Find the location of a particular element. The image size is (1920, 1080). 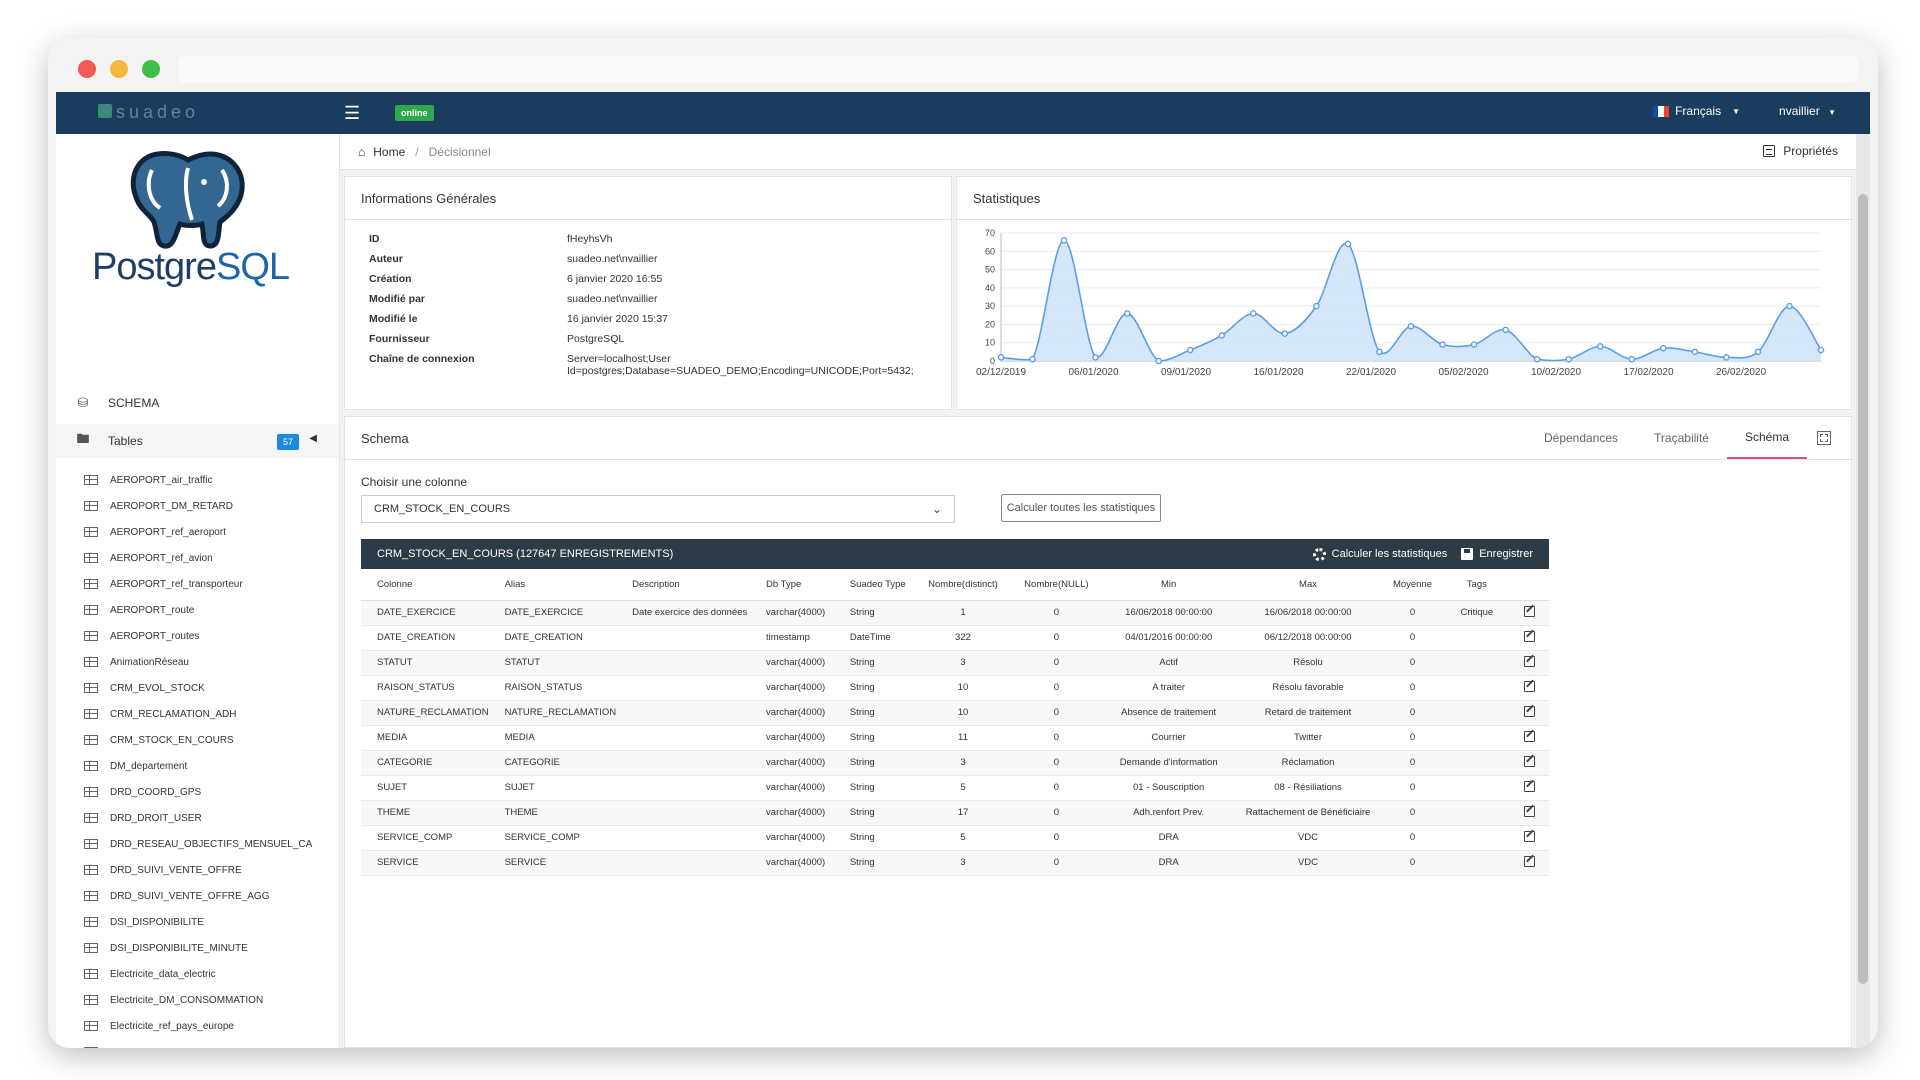

sidebar-table-item: AEROPORT_ref_transporteur is located at coordinates (197, 584).